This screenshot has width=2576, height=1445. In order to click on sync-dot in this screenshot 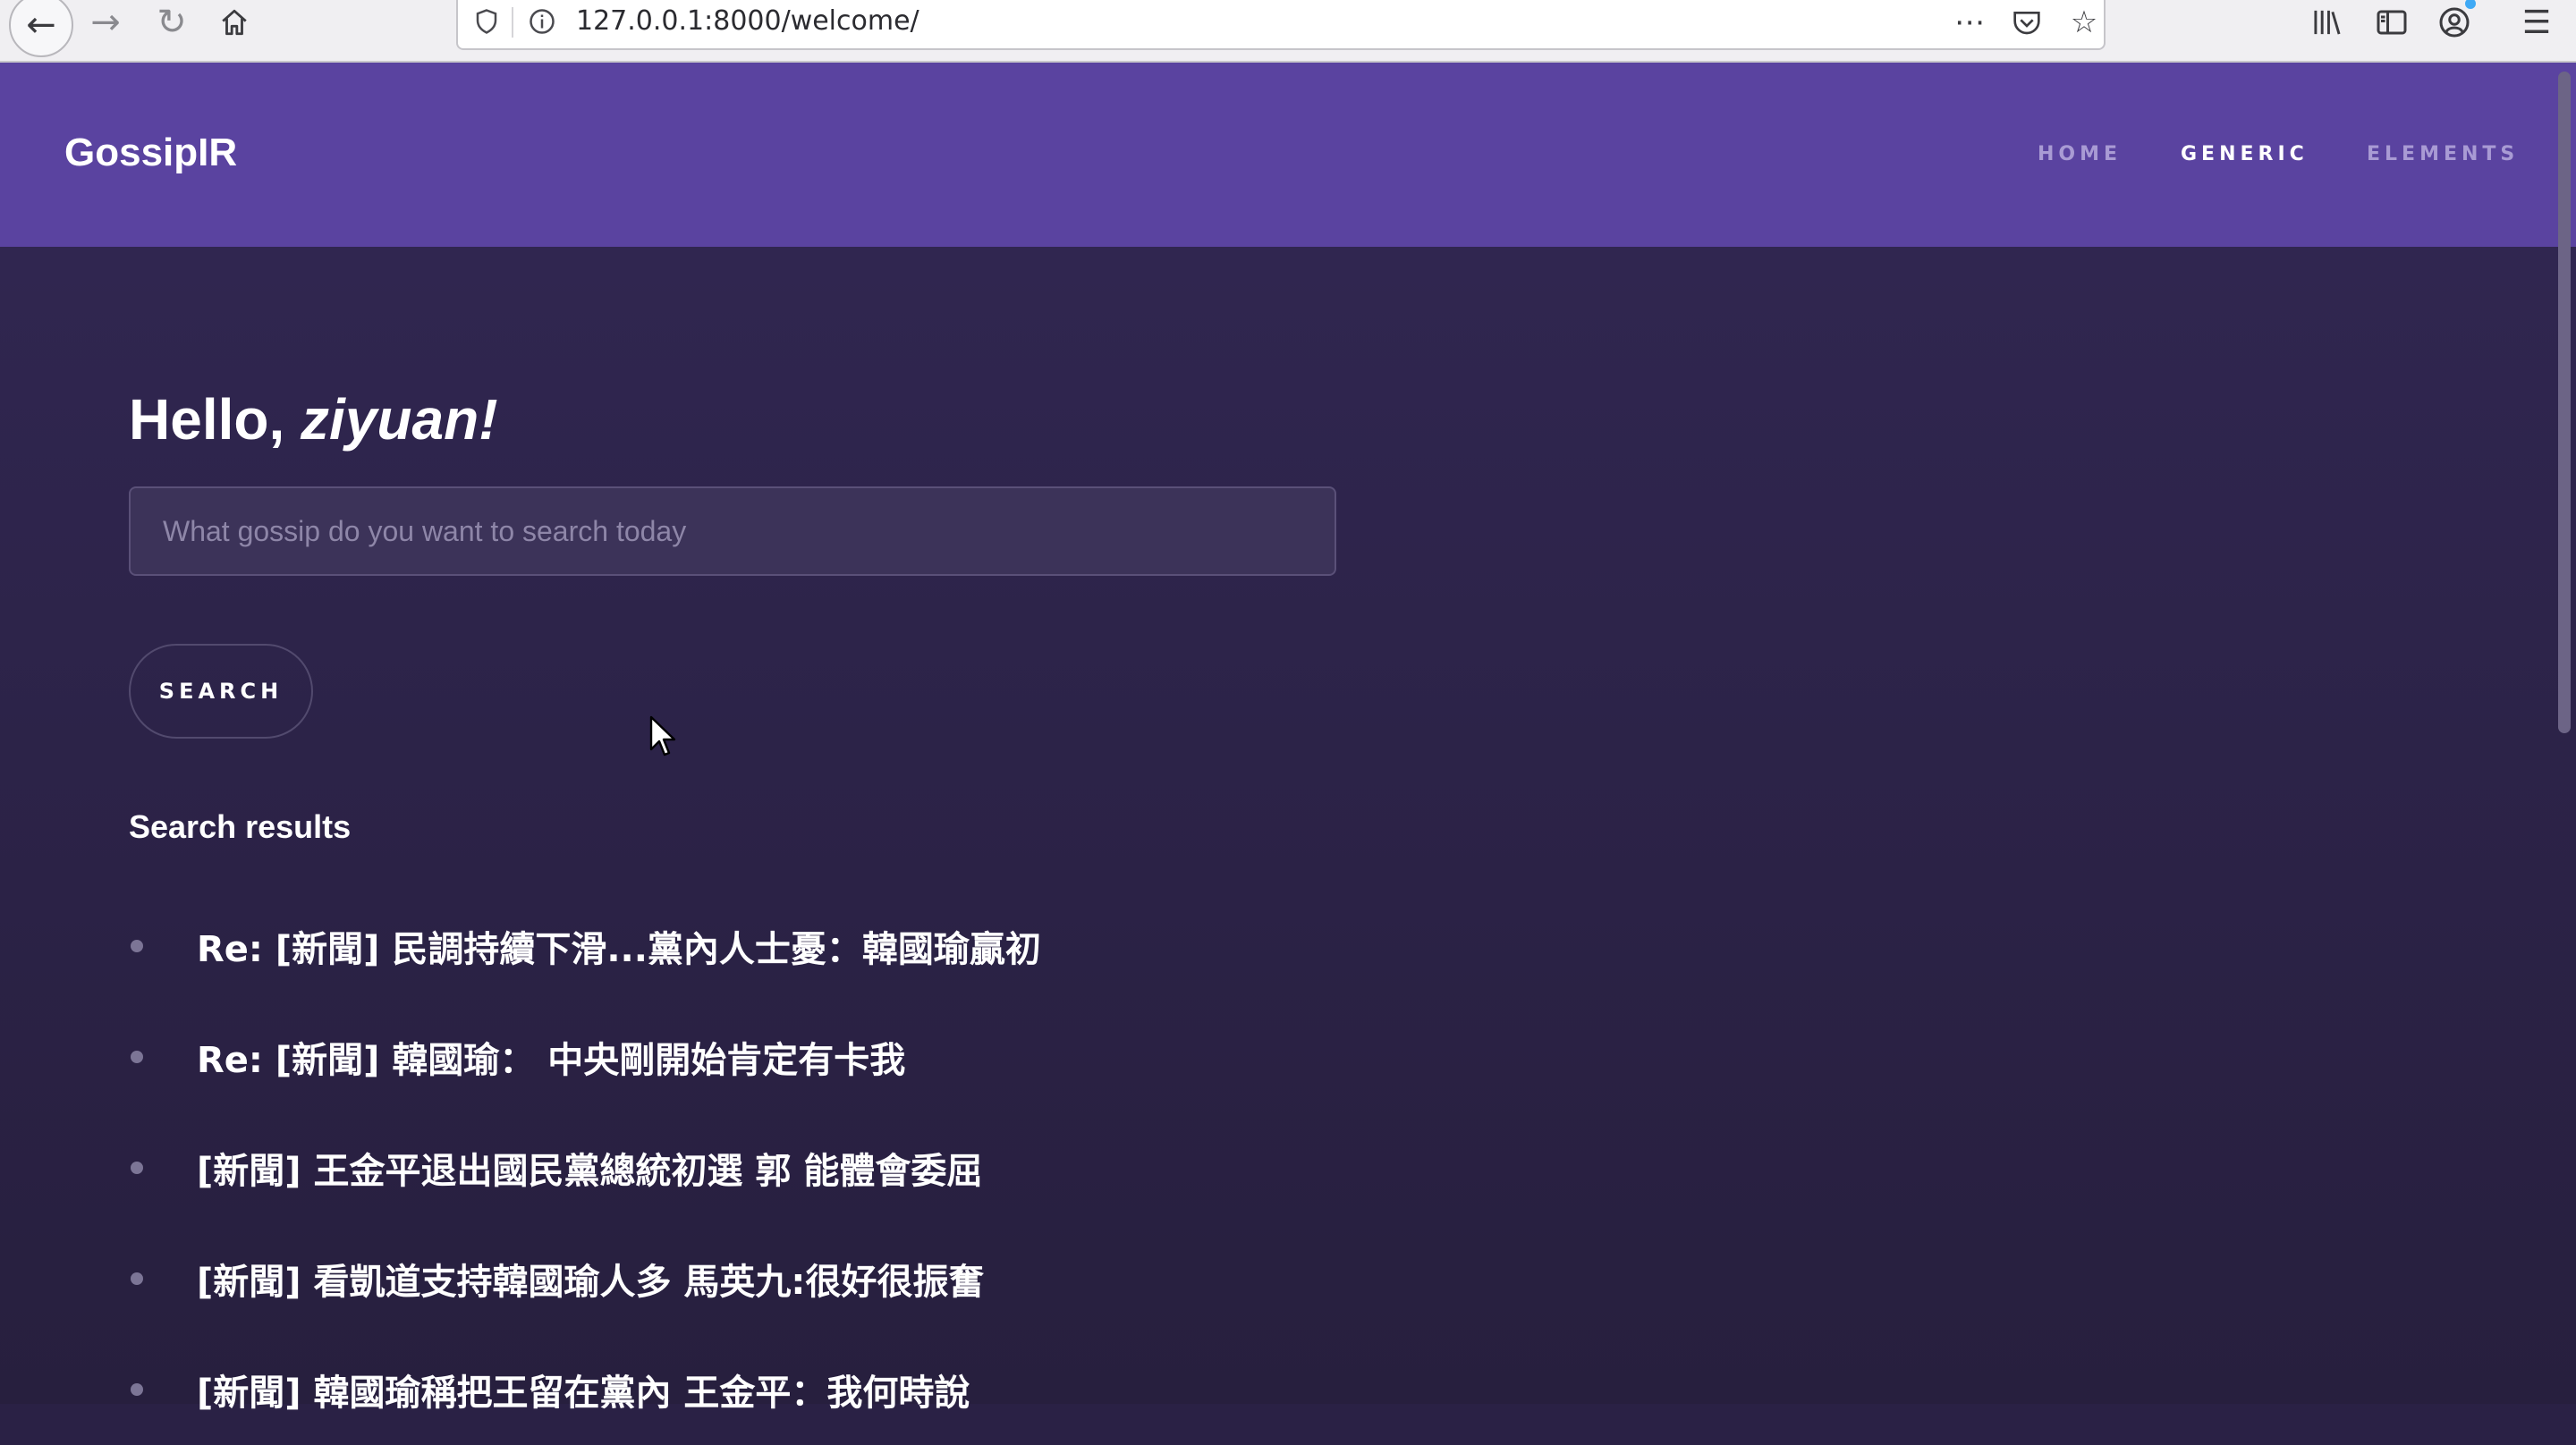, I will do `click(2470, 4)`.